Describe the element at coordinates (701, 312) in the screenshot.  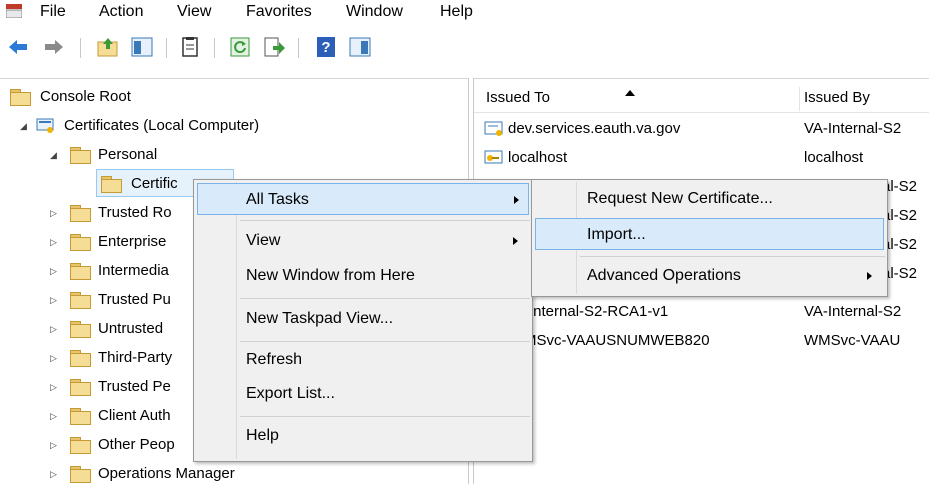
I see `list-row: -Internal-S2-RCA1-v1 VA-Internal-S2` at that location.